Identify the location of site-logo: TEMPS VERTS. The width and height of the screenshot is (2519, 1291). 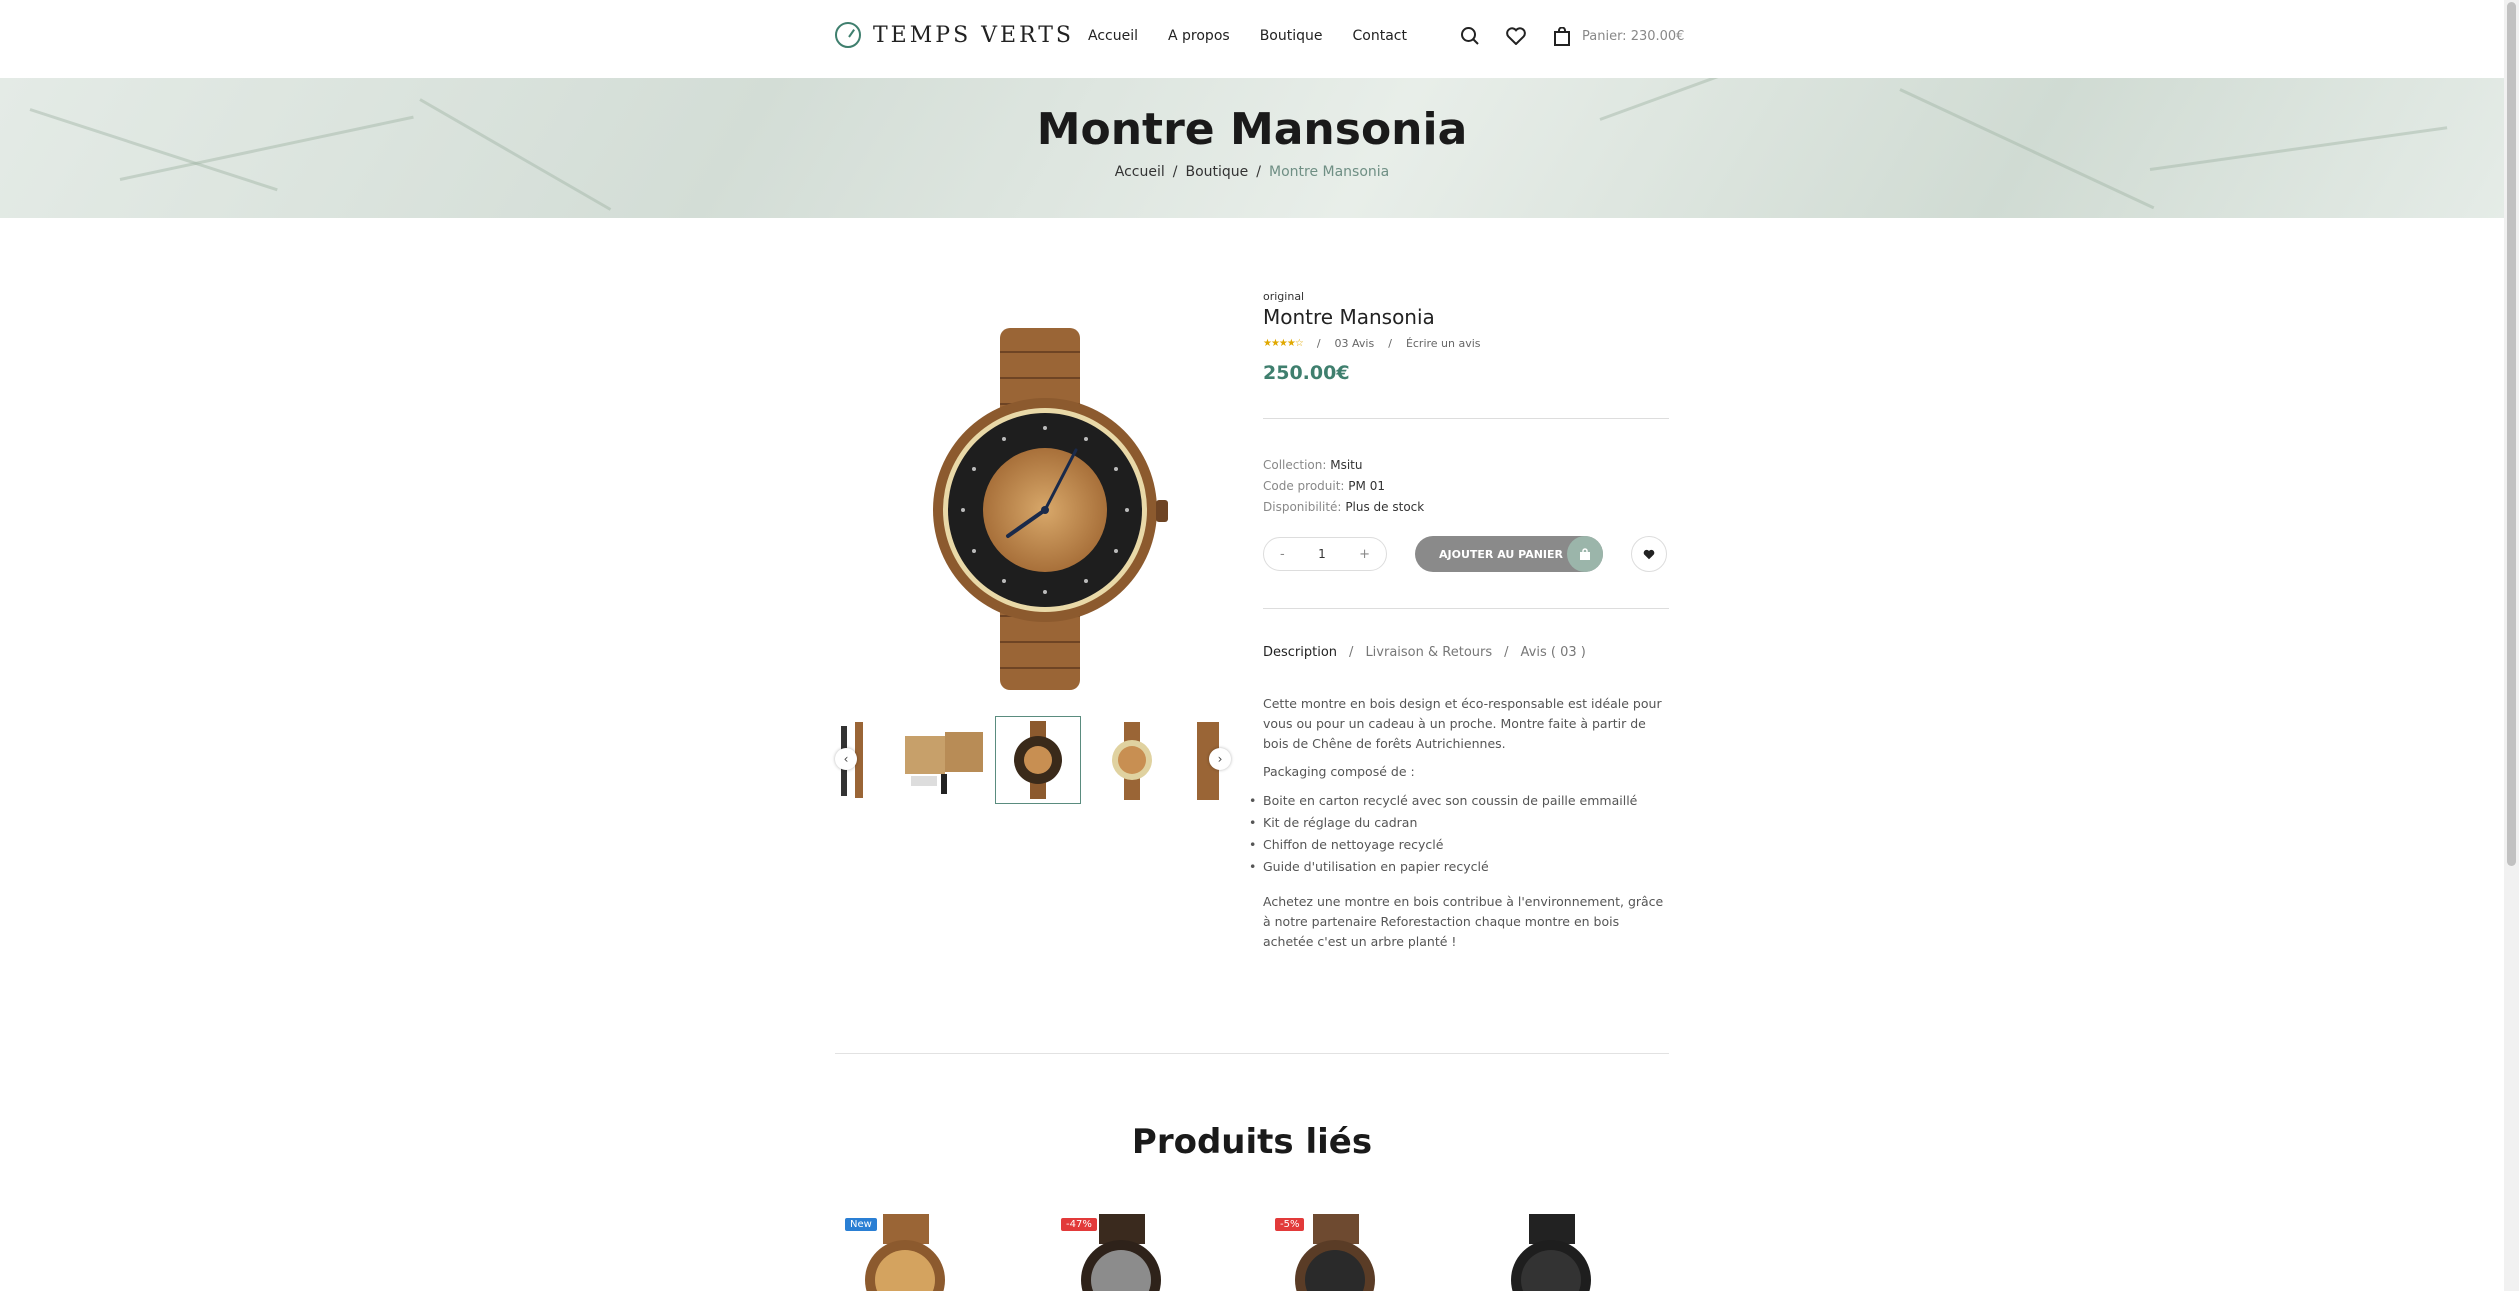
(954, 35).